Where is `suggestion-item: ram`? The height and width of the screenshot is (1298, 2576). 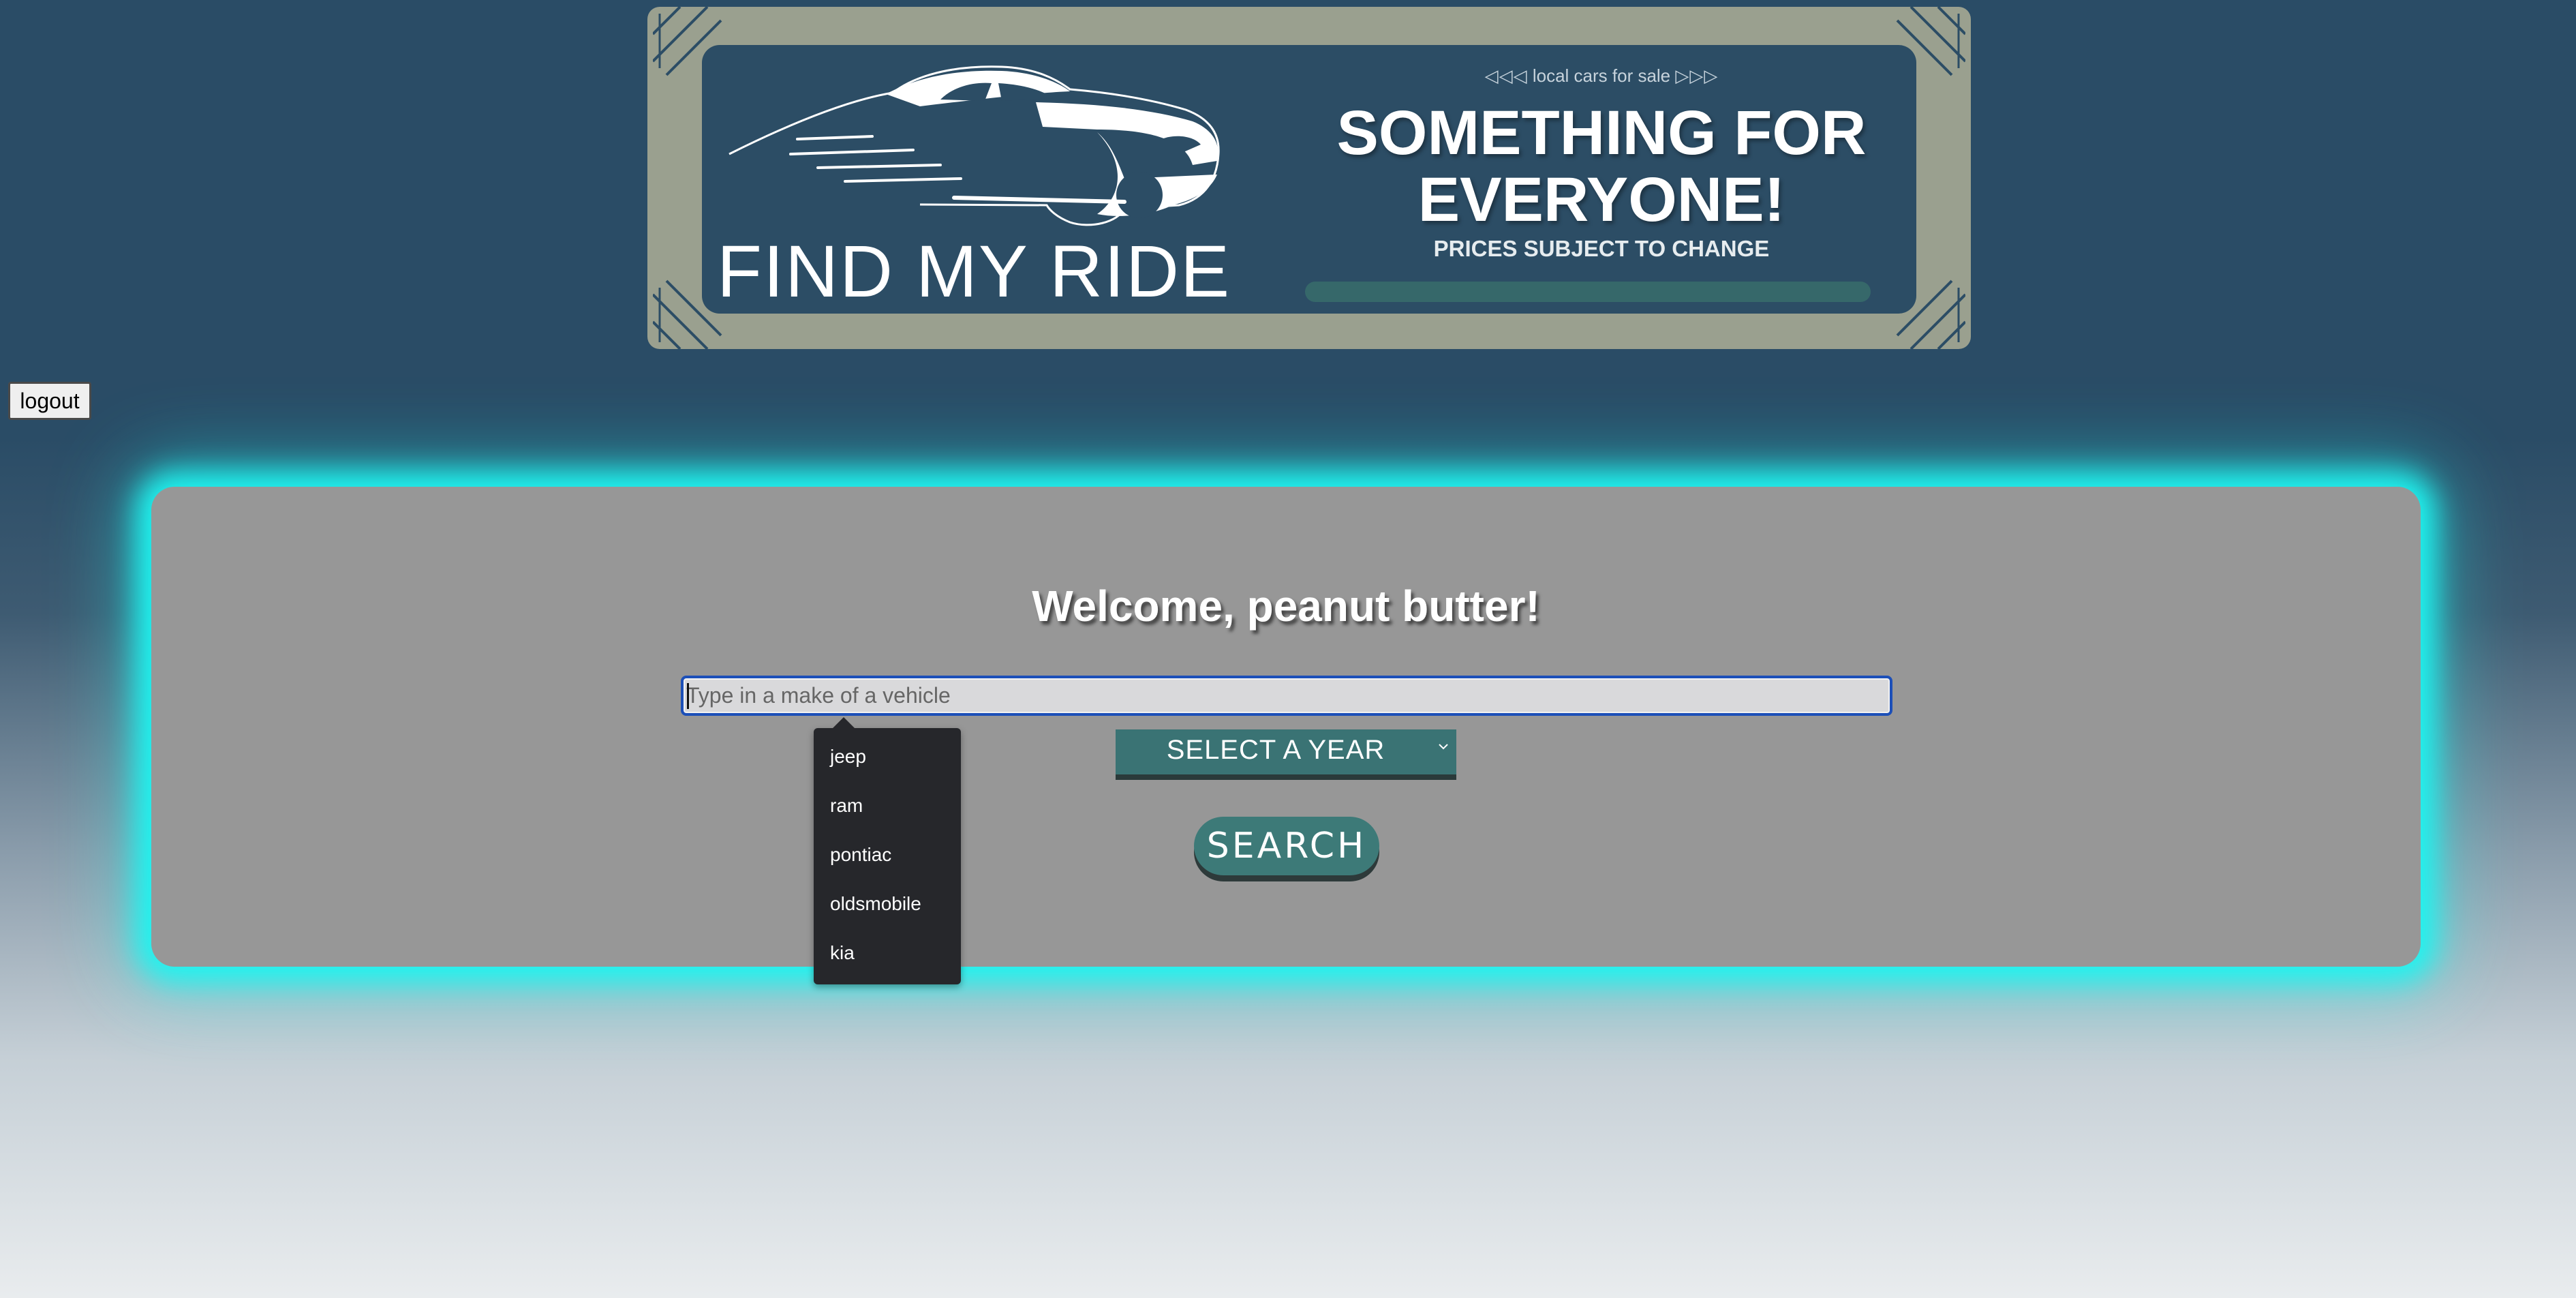
suggestion-item: ram is located at coordinates (846, 806).